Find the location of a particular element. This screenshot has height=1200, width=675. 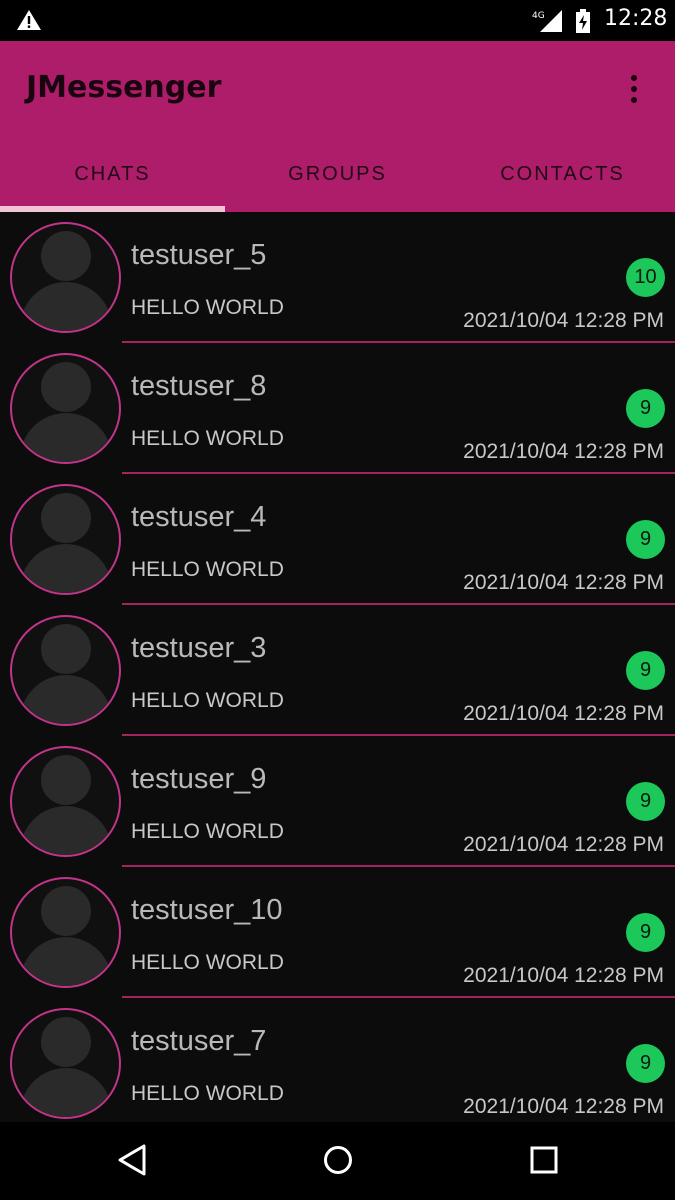

chat-name: testuser_3 is located at coordinates (199, 648).